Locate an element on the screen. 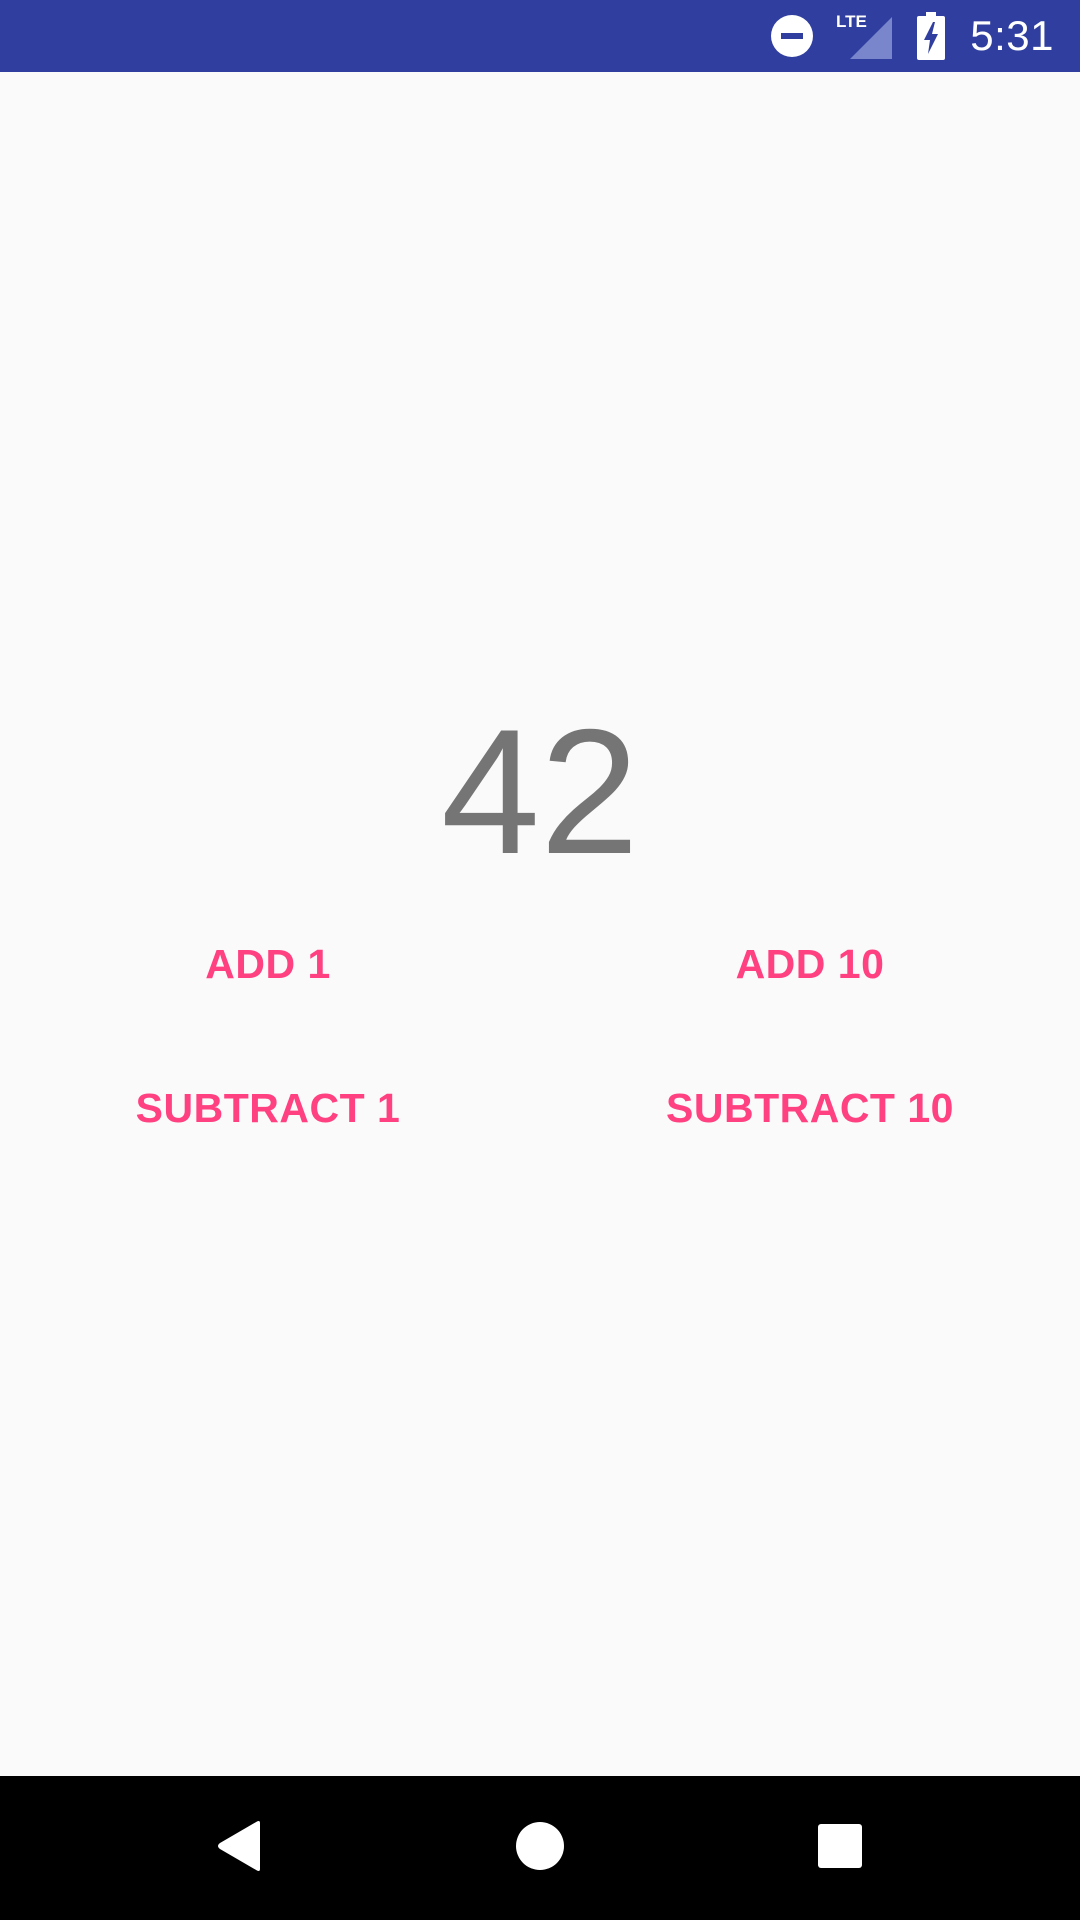 Image resolution: width=1080 pixels, height=1920 pixels. subtract-1-button: SUBTRACT 1 is located at coordinates (268, 1108).